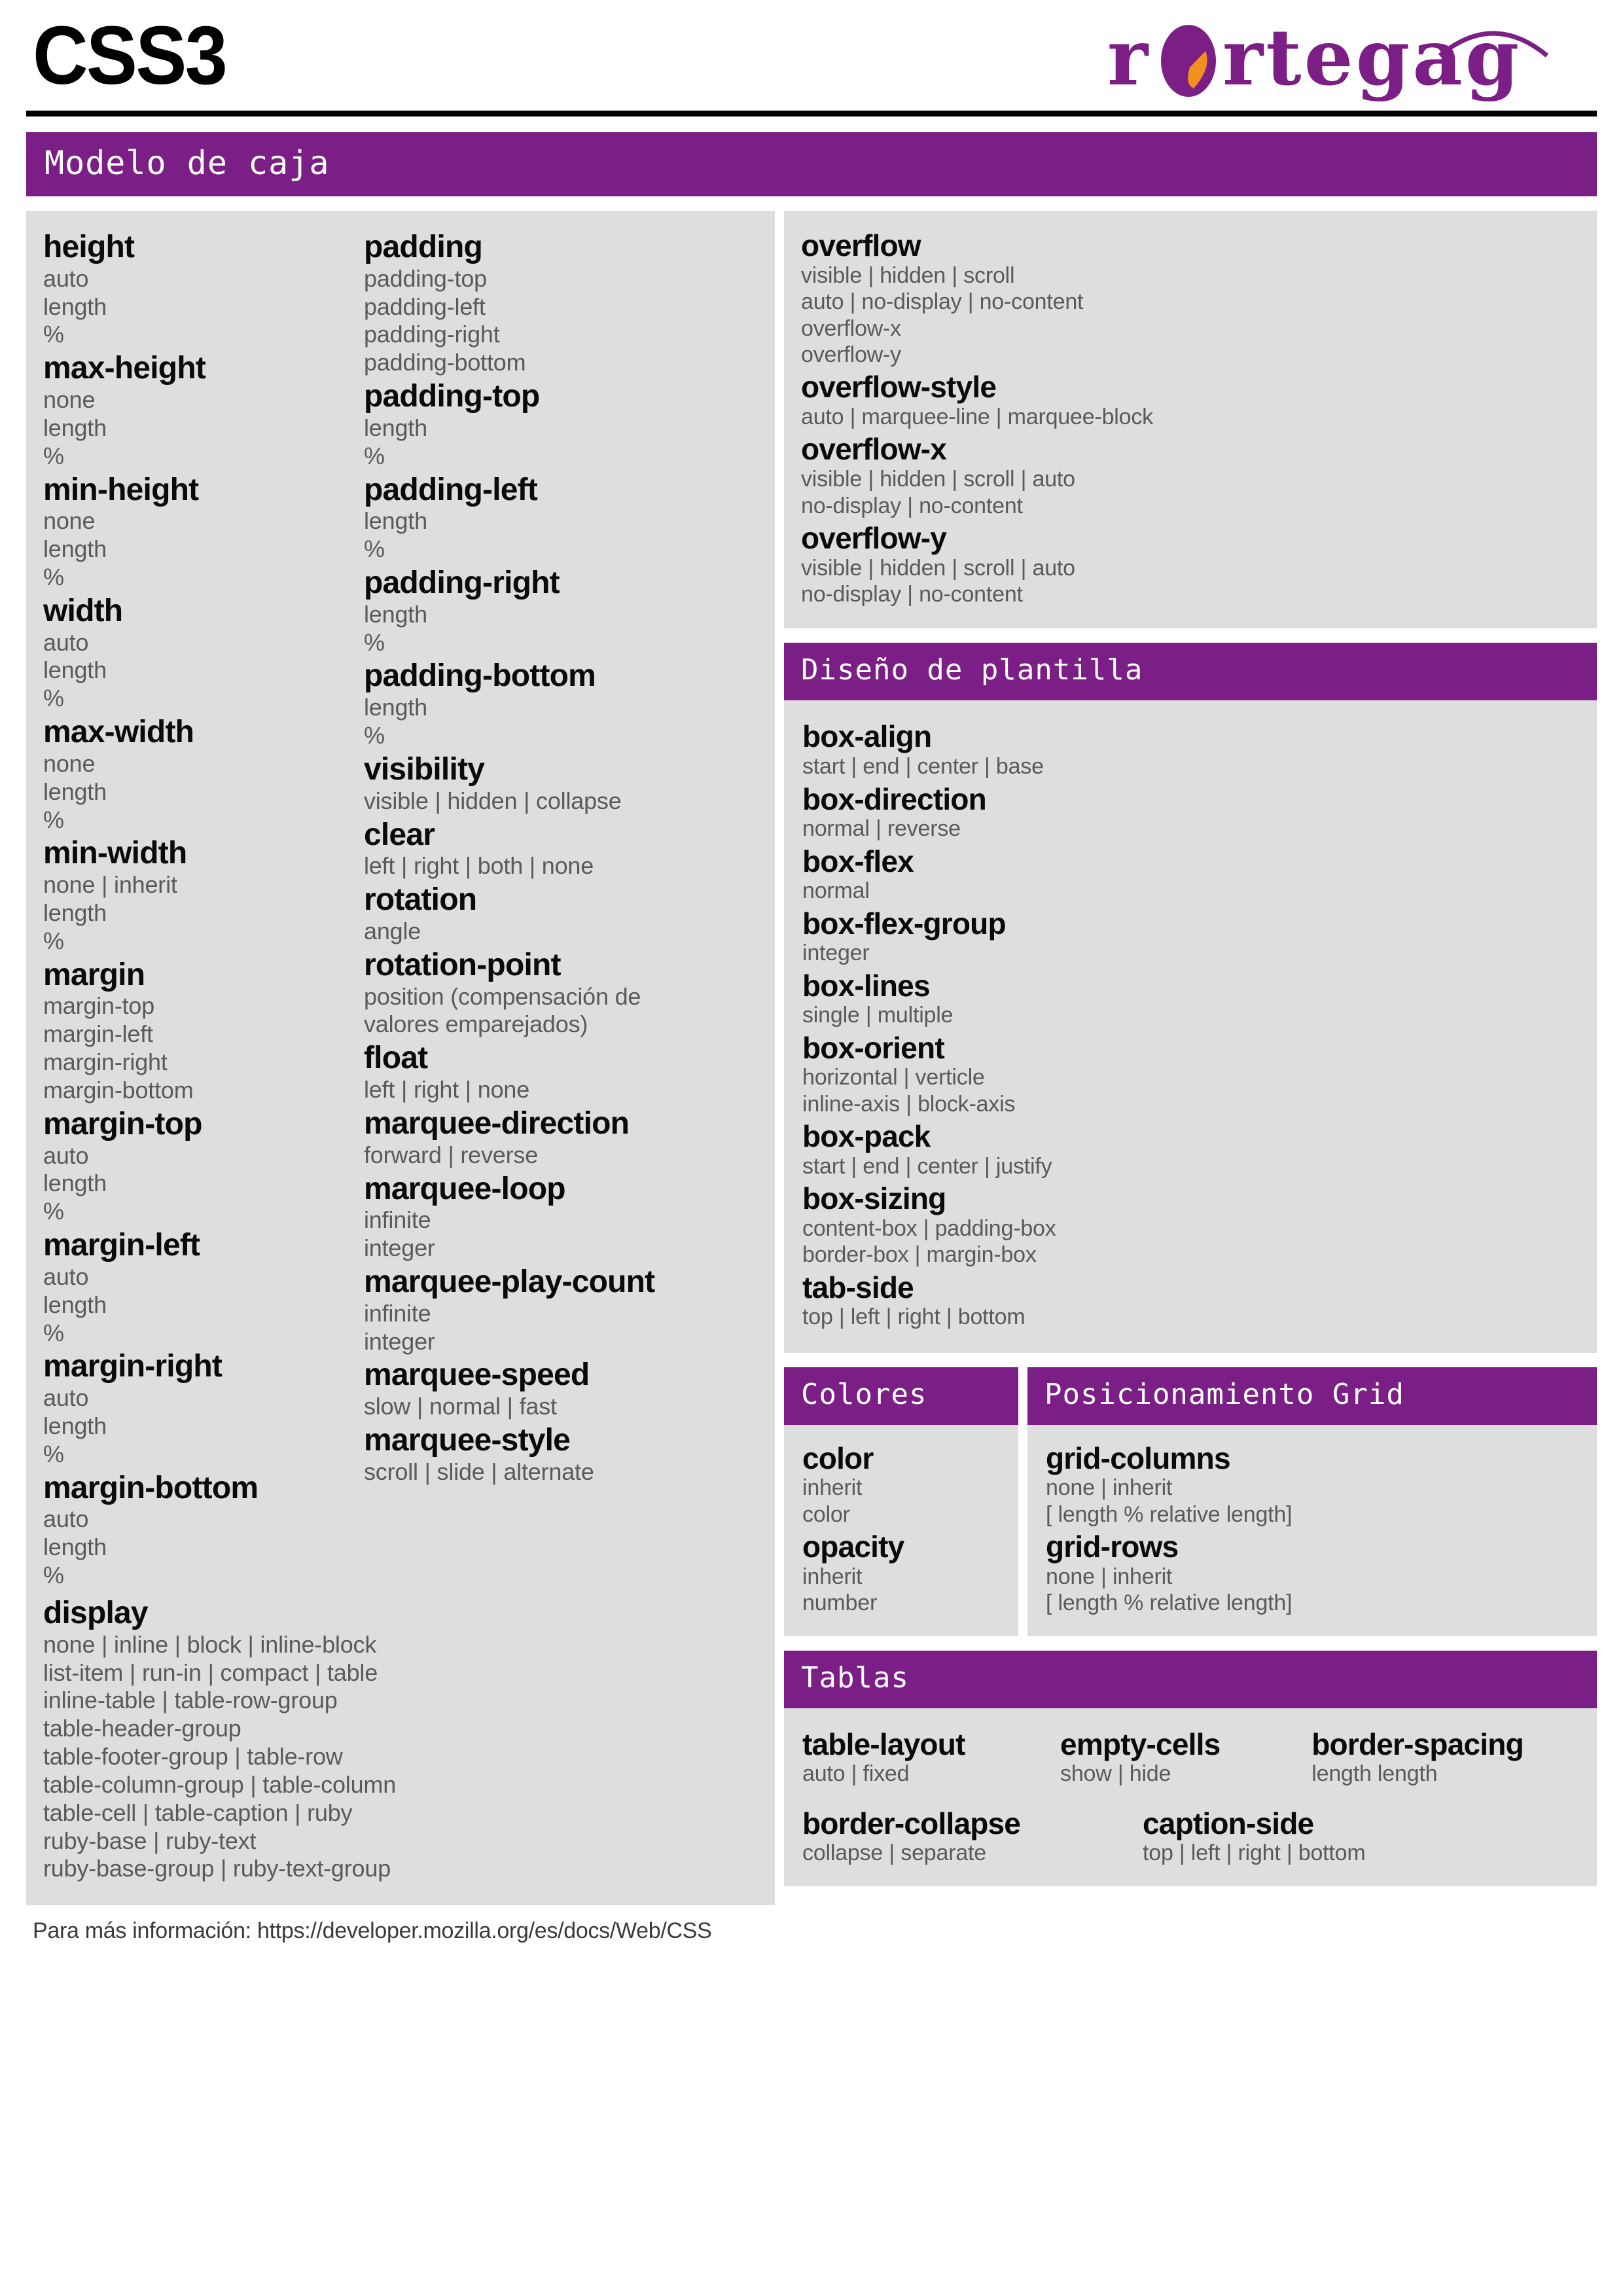 This screenshot has width=1623, height=2296. Describe the element at coordinates (397, 1220) in the screenshot. I see `property-value: infinite` at that location.